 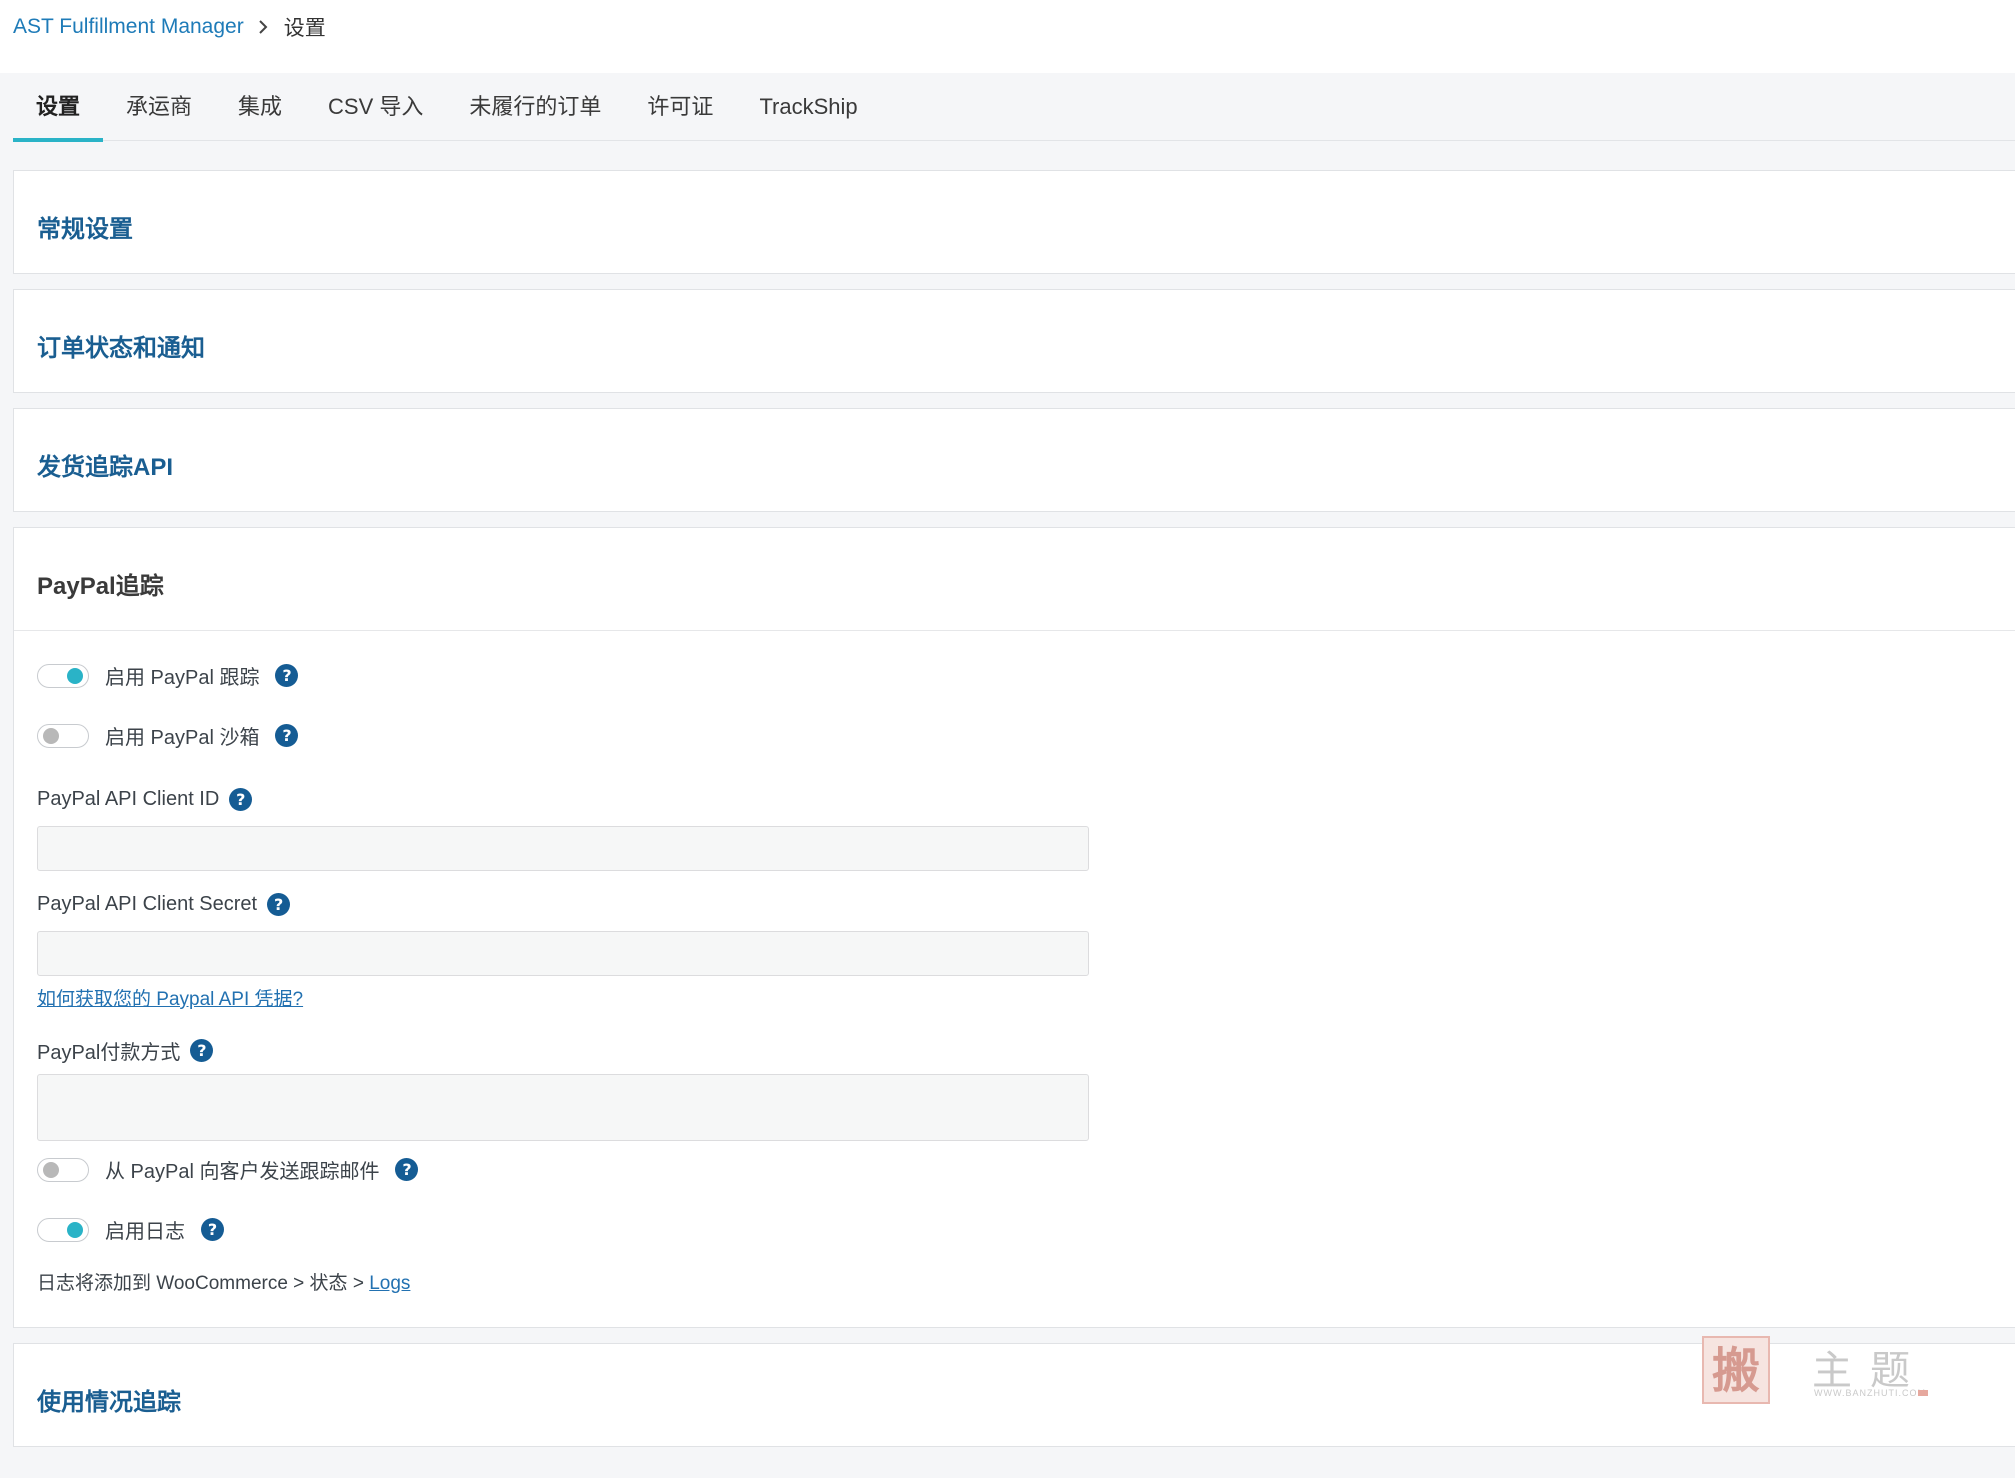 I want to click on payment-methods-select, so click(x=563, y=1107).